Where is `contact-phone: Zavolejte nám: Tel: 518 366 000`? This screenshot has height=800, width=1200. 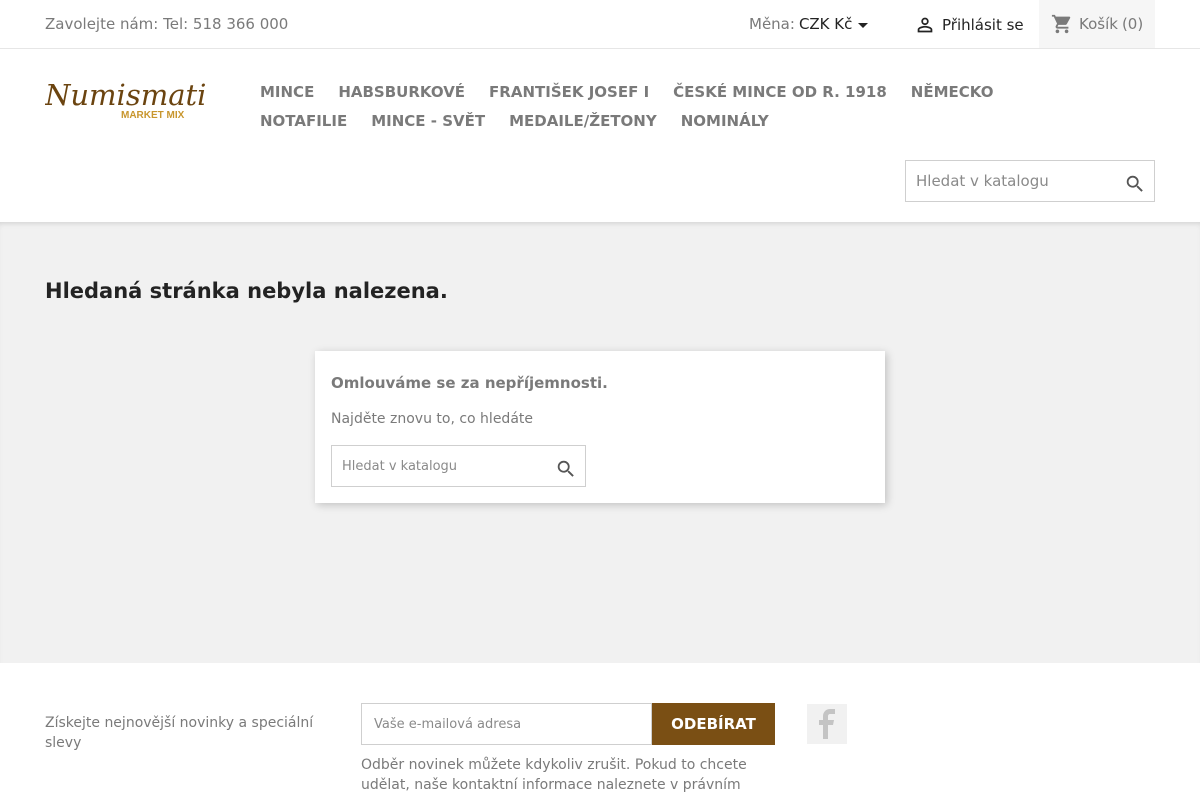 contact-phone: Zavolejte nám: Tel: 518 366 000 is located at coordinates (167, 24).